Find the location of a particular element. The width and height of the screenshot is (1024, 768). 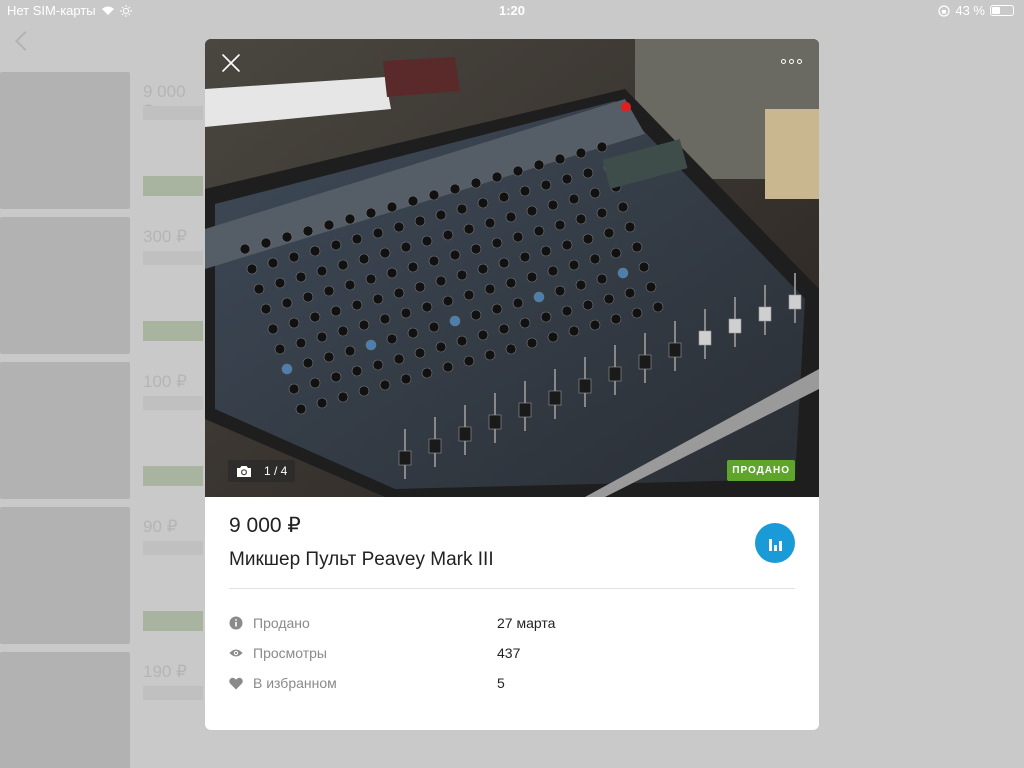

list-item-price: 190 ₽ is located at coordinates (165, 671).